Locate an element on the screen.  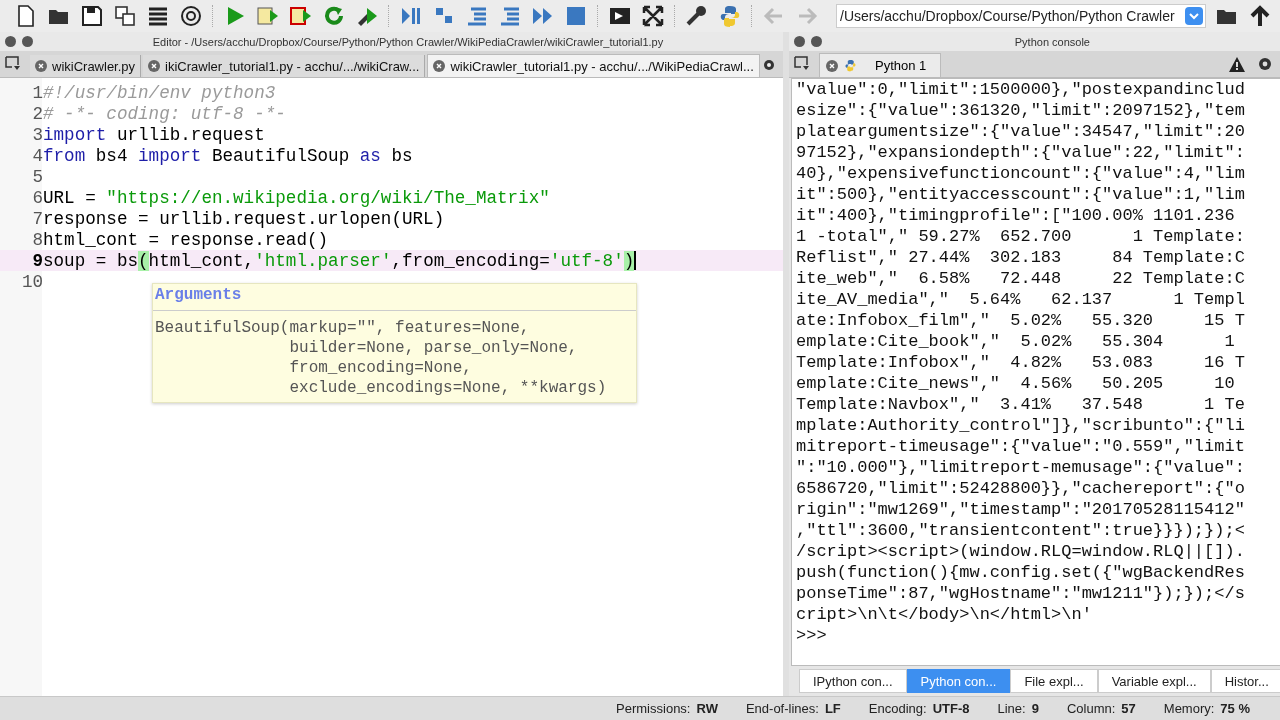
status-value: RW is located at coordinates (707, 708).